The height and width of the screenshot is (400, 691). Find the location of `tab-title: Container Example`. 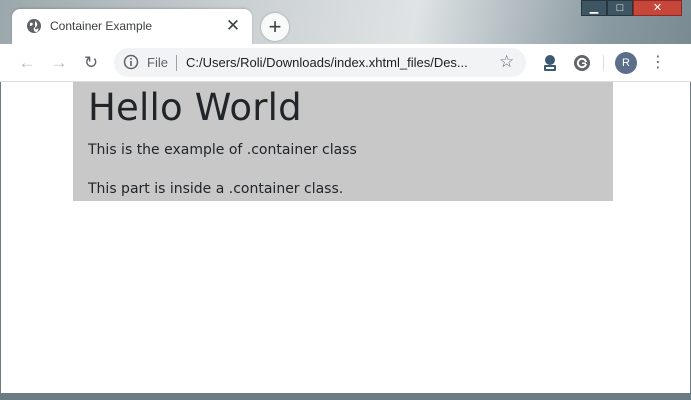

tab-title: Container Example is located at coordinates (101, 26).